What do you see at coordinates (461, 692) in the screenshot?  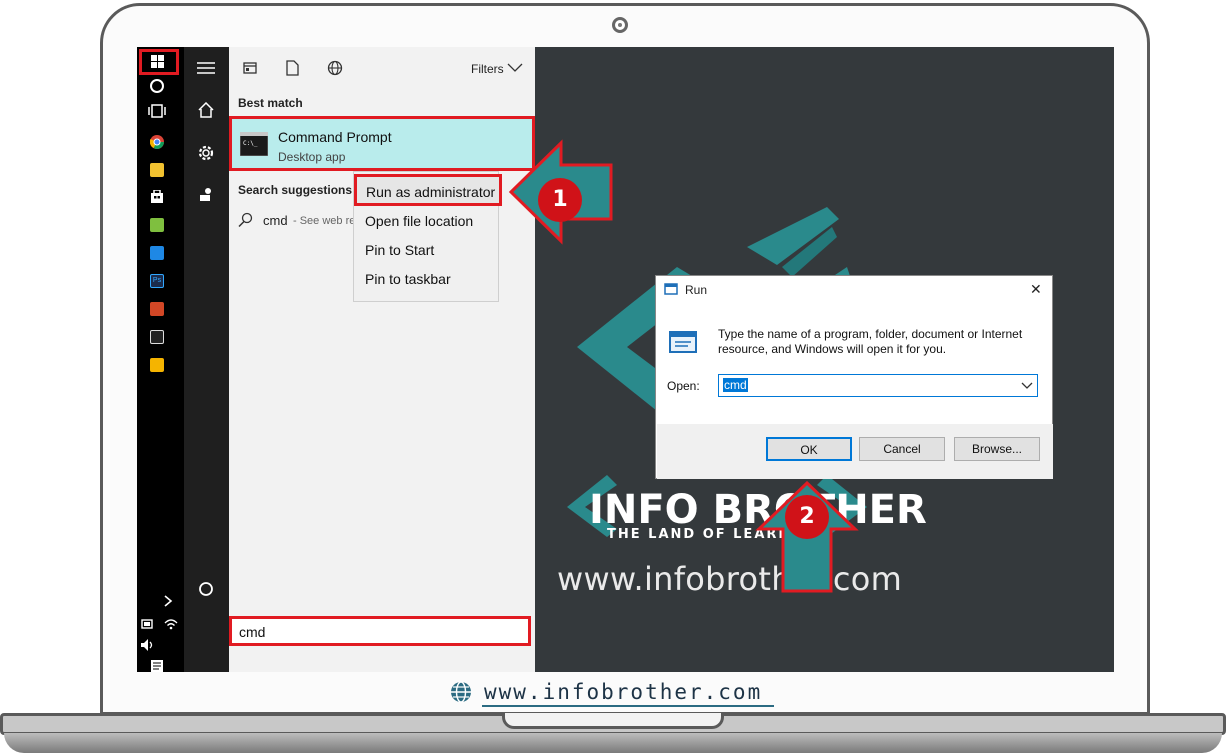 I see `globe-icon` at bounding box center [461, 692].